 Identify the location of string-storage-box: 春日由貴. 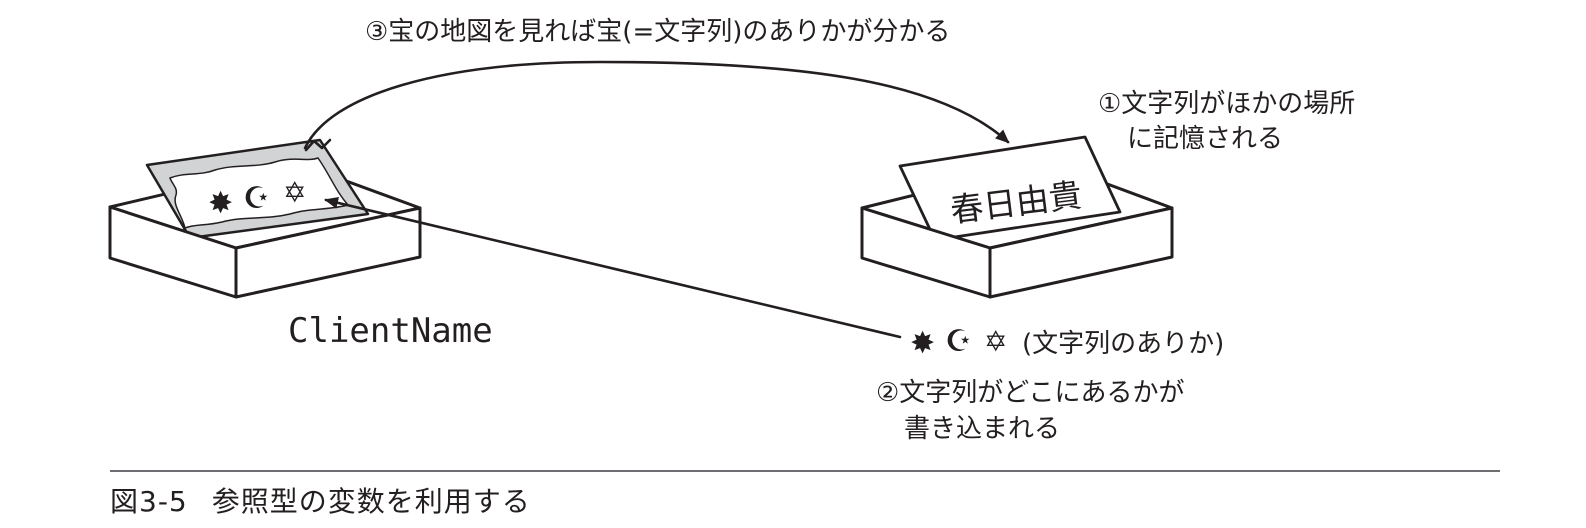
(1017, 217).